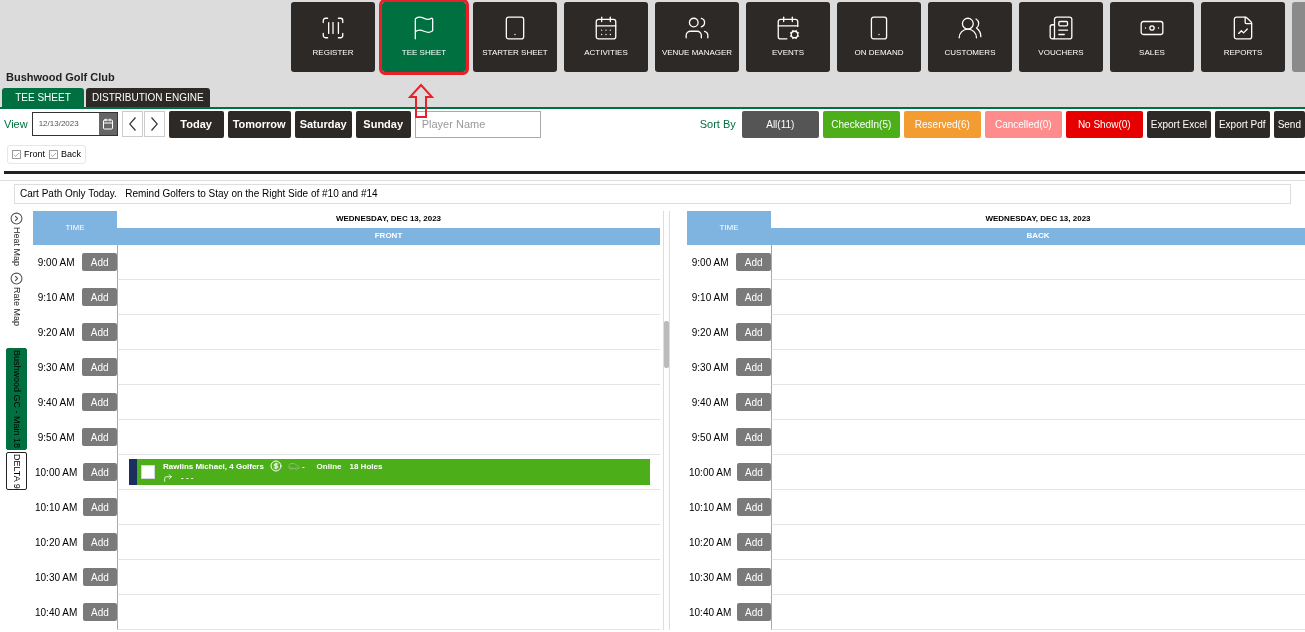  What do you see at coordinates (16, 471) in the screenshot?
I see `course-tab: DELTA 9` at bounding box center [16, 471].